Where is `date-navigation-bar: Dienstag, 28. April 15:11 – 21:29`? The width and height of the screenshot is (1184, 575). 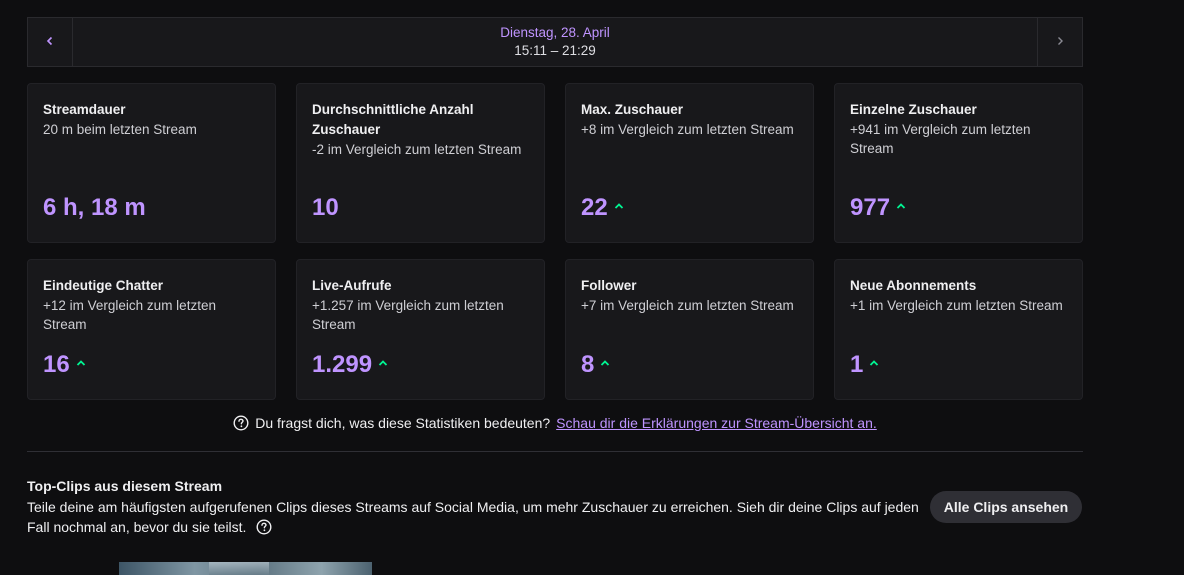
date-navigation-bar: Dienstag, 28. April 15:11 – 21:29 is located at coordinates (555, 42).